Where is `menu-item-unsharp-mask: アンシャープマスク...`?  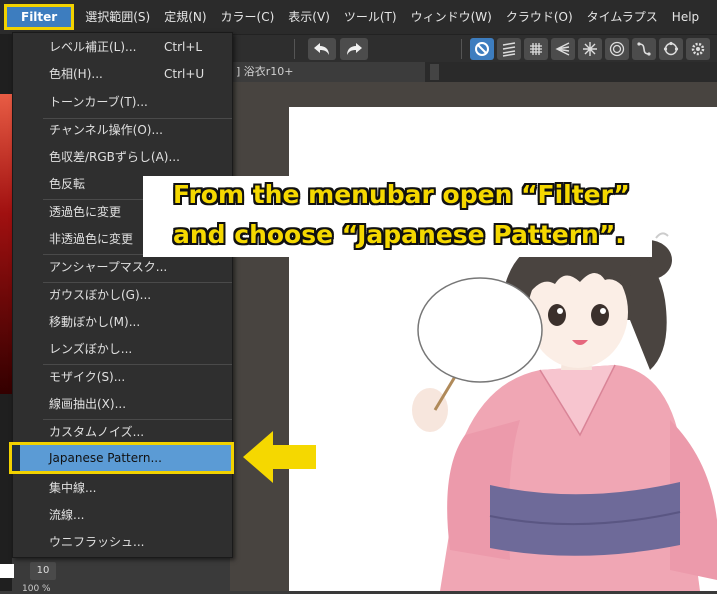
menu-item-unsharp-mask: アンシャープマスク... is located at coordinates (122, 267).